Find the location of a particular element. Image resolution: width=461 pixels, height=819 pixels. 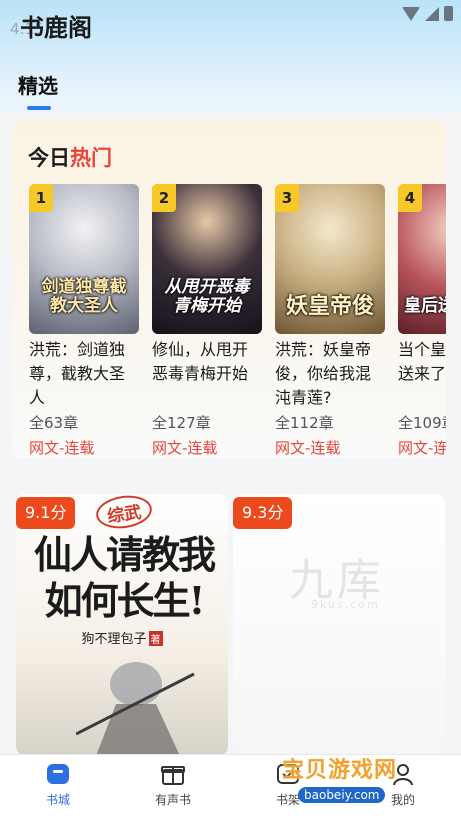

book-chapters: 全109章 is located at coordinates (422, 423).